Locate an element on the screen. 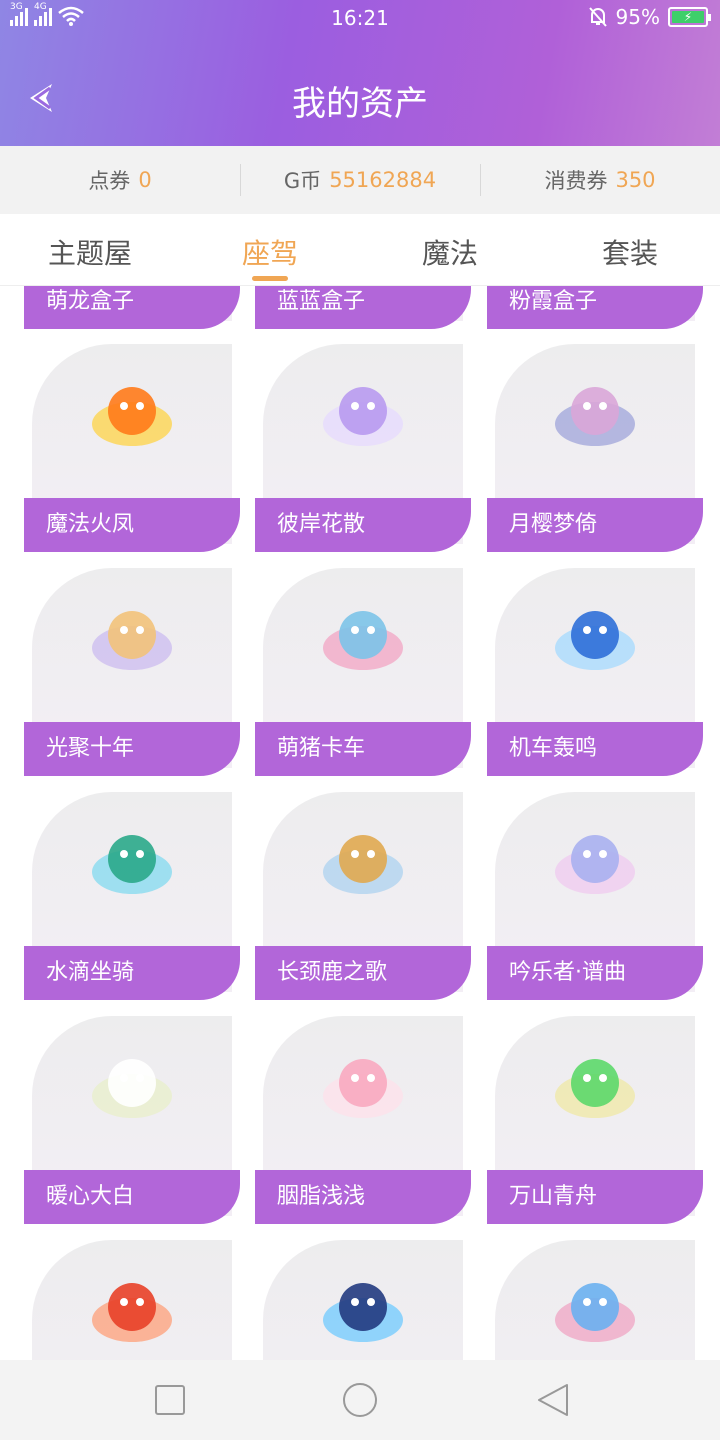 The image size is (720, 1440). item-card: 吟乐者·谱曲 is located at coordinates (595, 896).